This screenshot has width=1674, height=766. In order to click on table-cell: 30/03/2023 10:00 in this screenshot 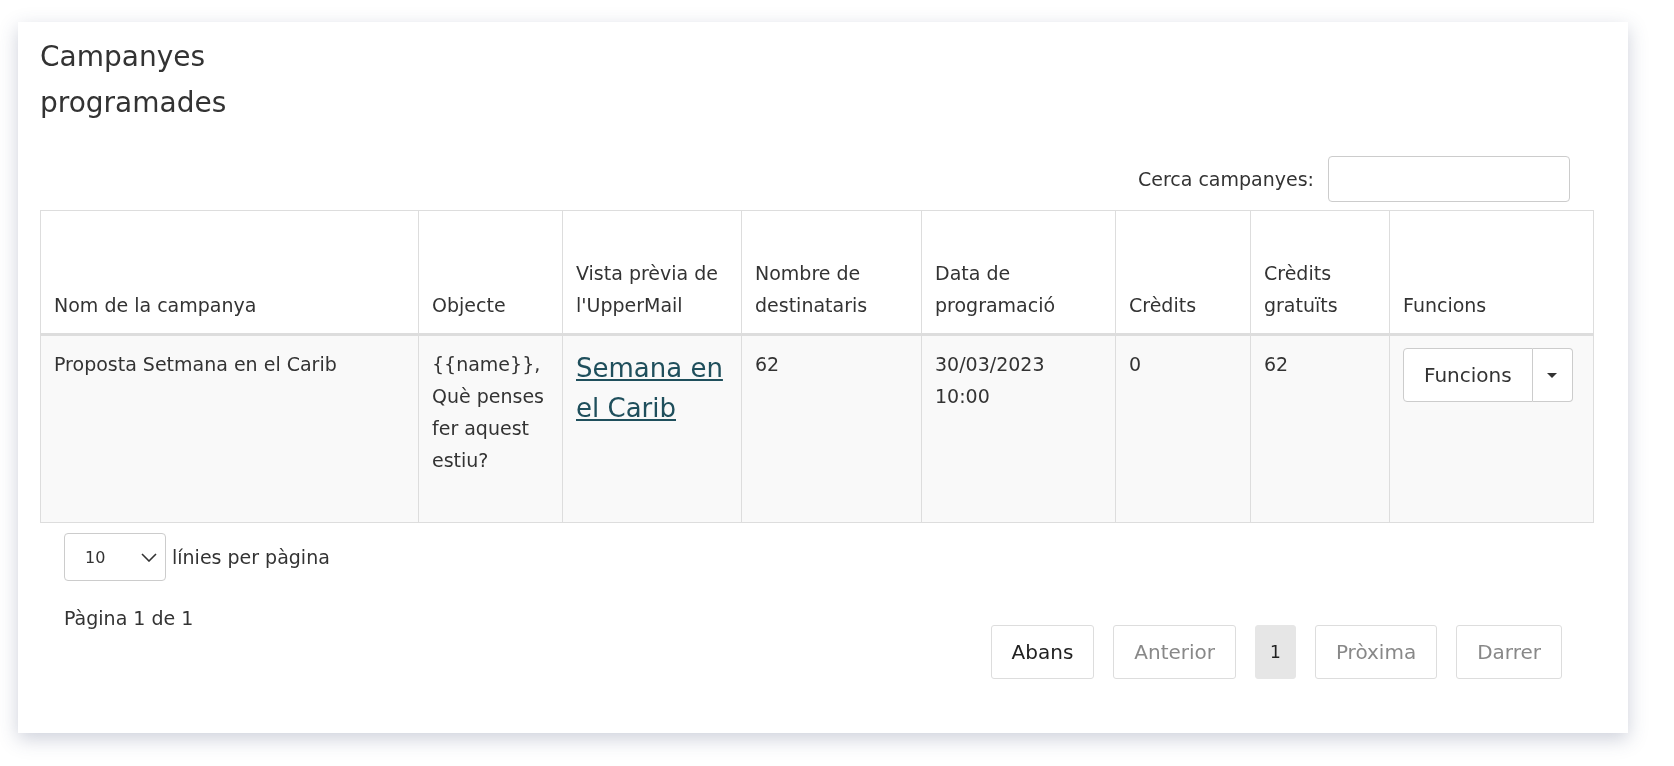, I will do `click(1018, 428)`.